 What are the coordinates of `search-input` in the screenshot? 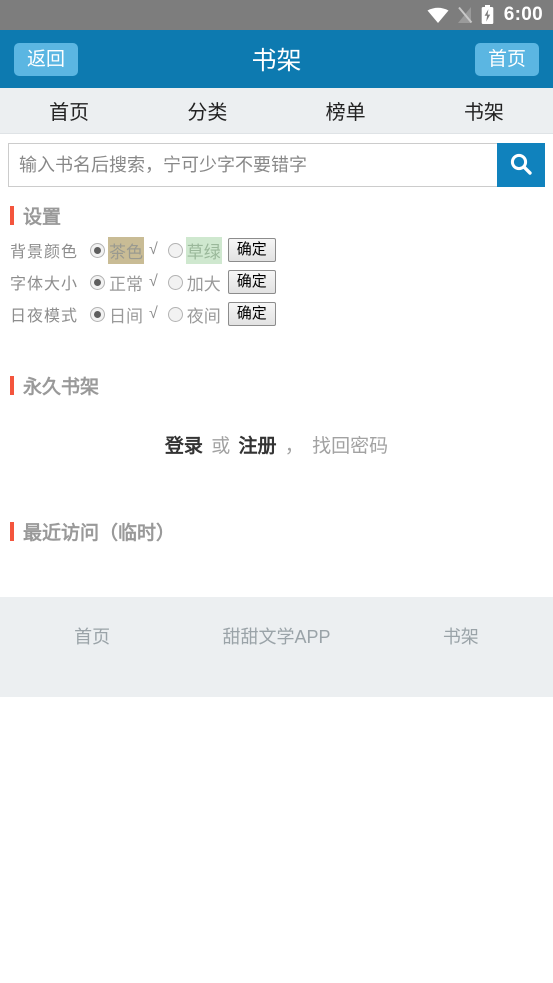 It's located at (252, 165).